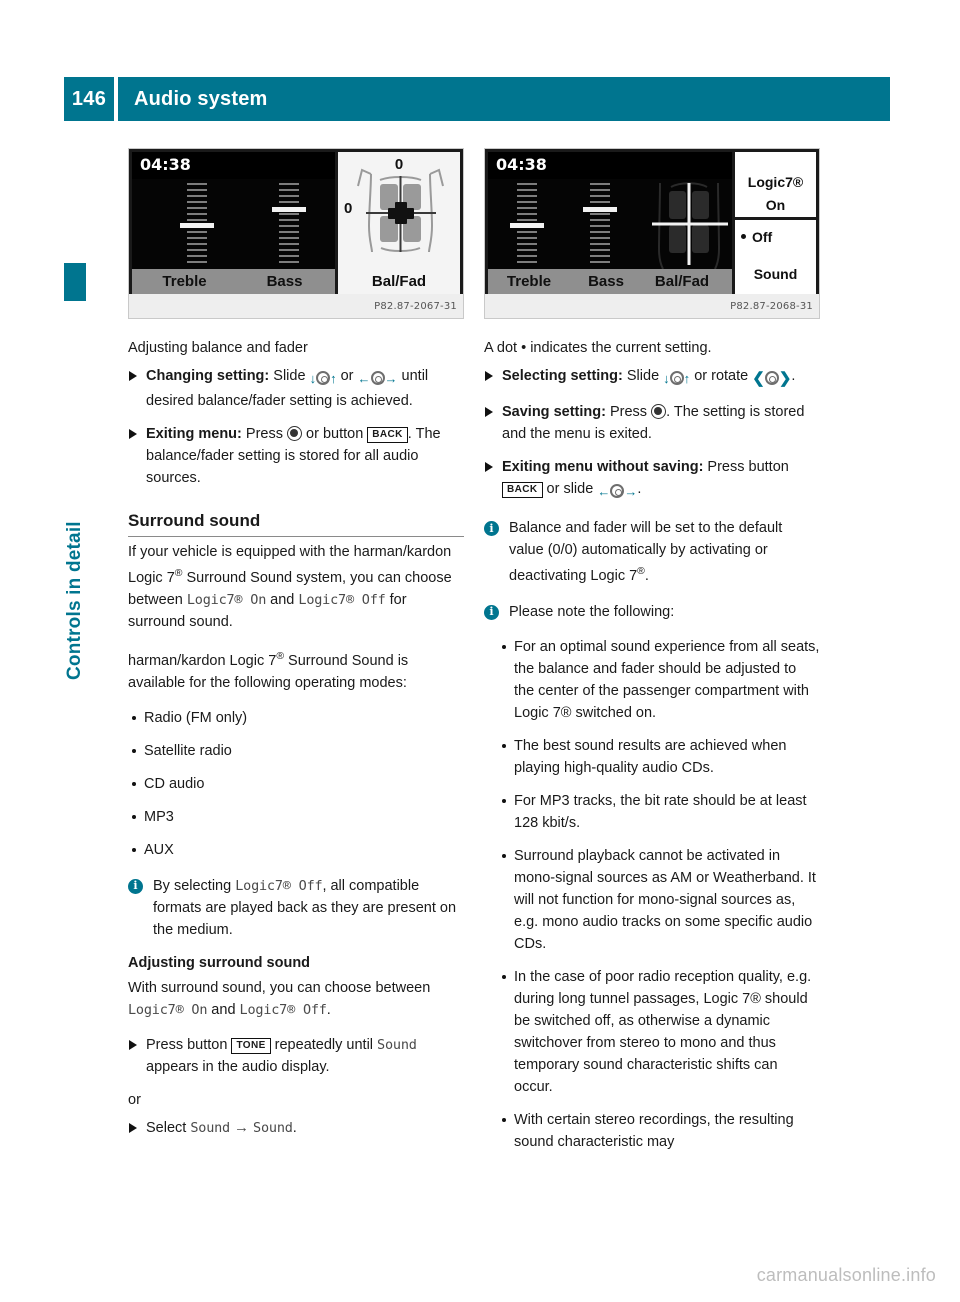  What do you see at coordinates (721, 376) in the screenshot?
I see `step-text-b: or rotate` at bounding box center [721, 376].